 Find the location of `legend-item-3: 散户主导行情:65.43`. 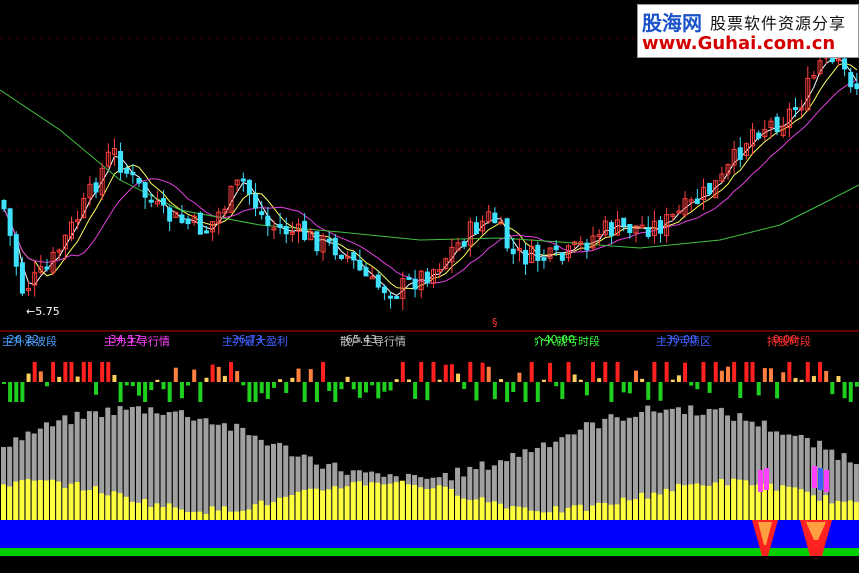

legend-item-3: 散户主导行情:65.43 is located at coordinates (373, 340).